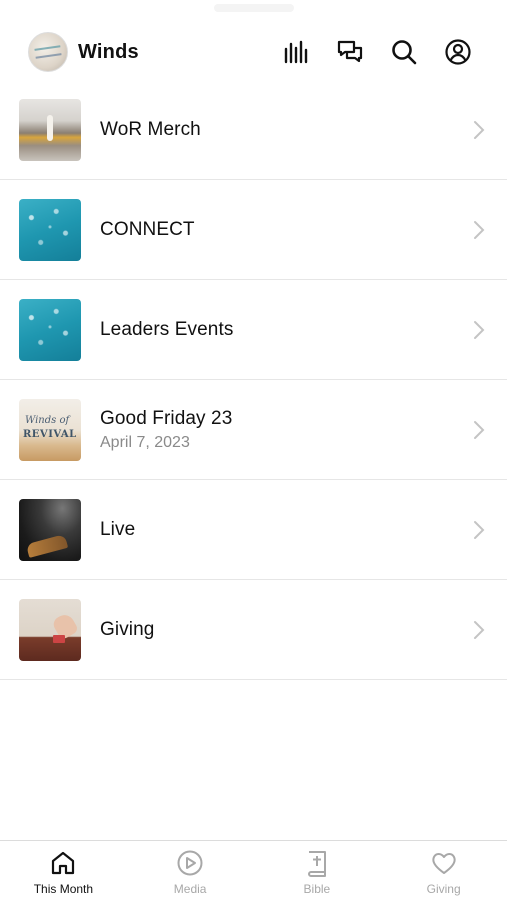 This screenshot has width=507, height=900. Describe the element at coordinates (253, 8) in the screenshot. I see `top-handle` at that location.